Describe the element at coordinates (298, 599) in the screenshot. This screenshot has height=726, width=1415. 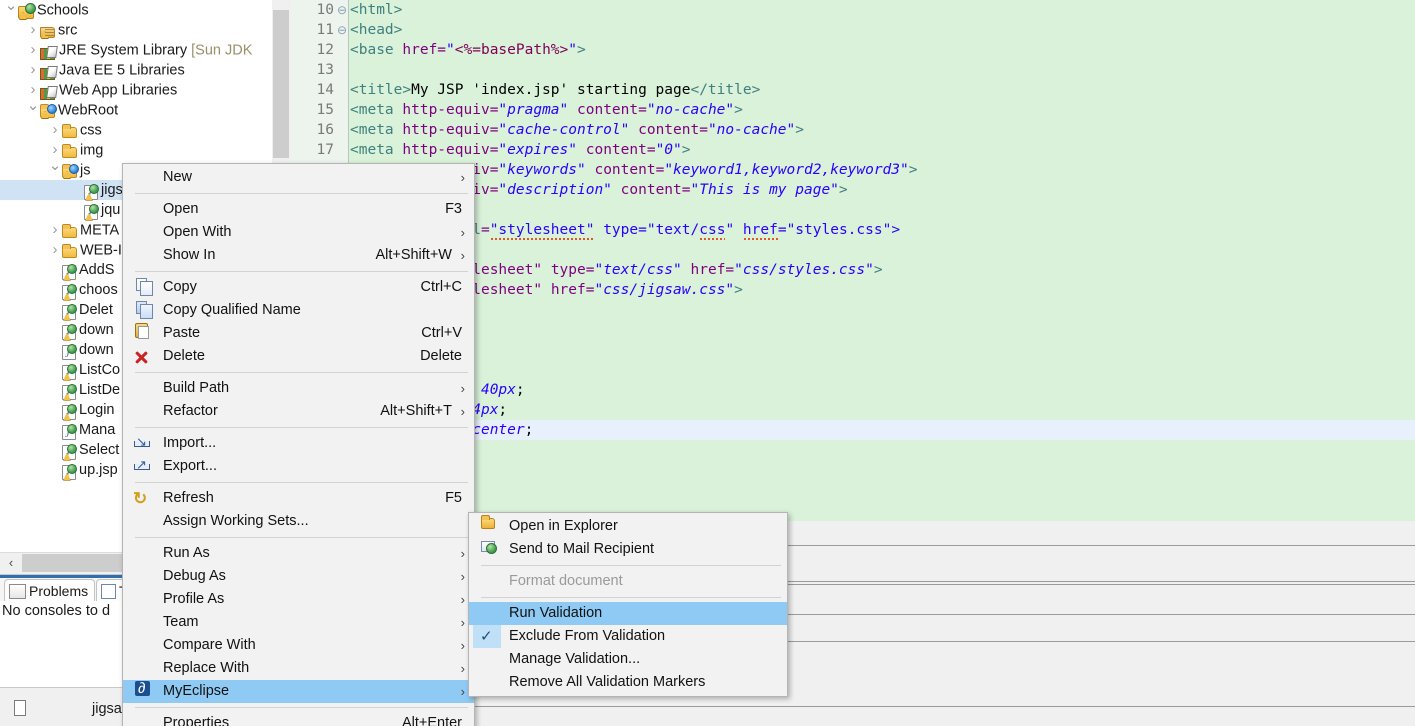
I see `menu-item-profile-as: Profile As ›` at that location.